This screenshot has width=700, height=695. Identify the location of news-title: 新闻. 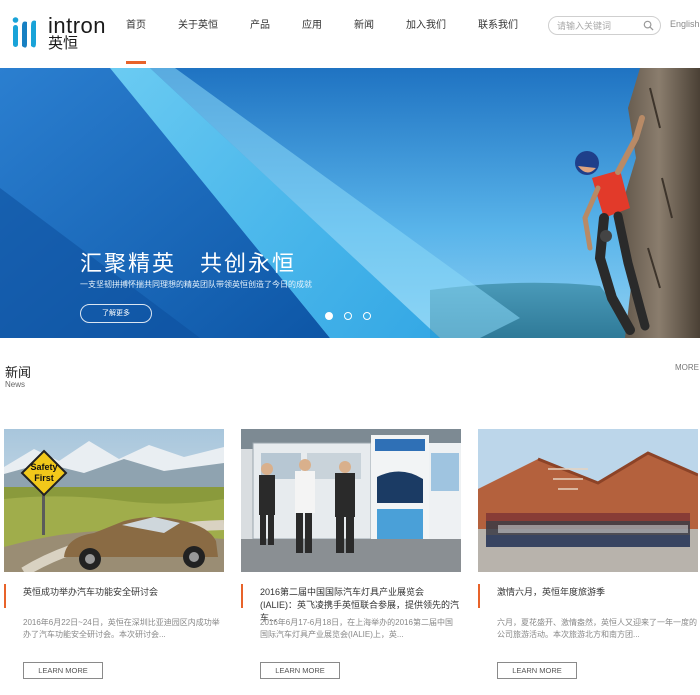
(18, 372).